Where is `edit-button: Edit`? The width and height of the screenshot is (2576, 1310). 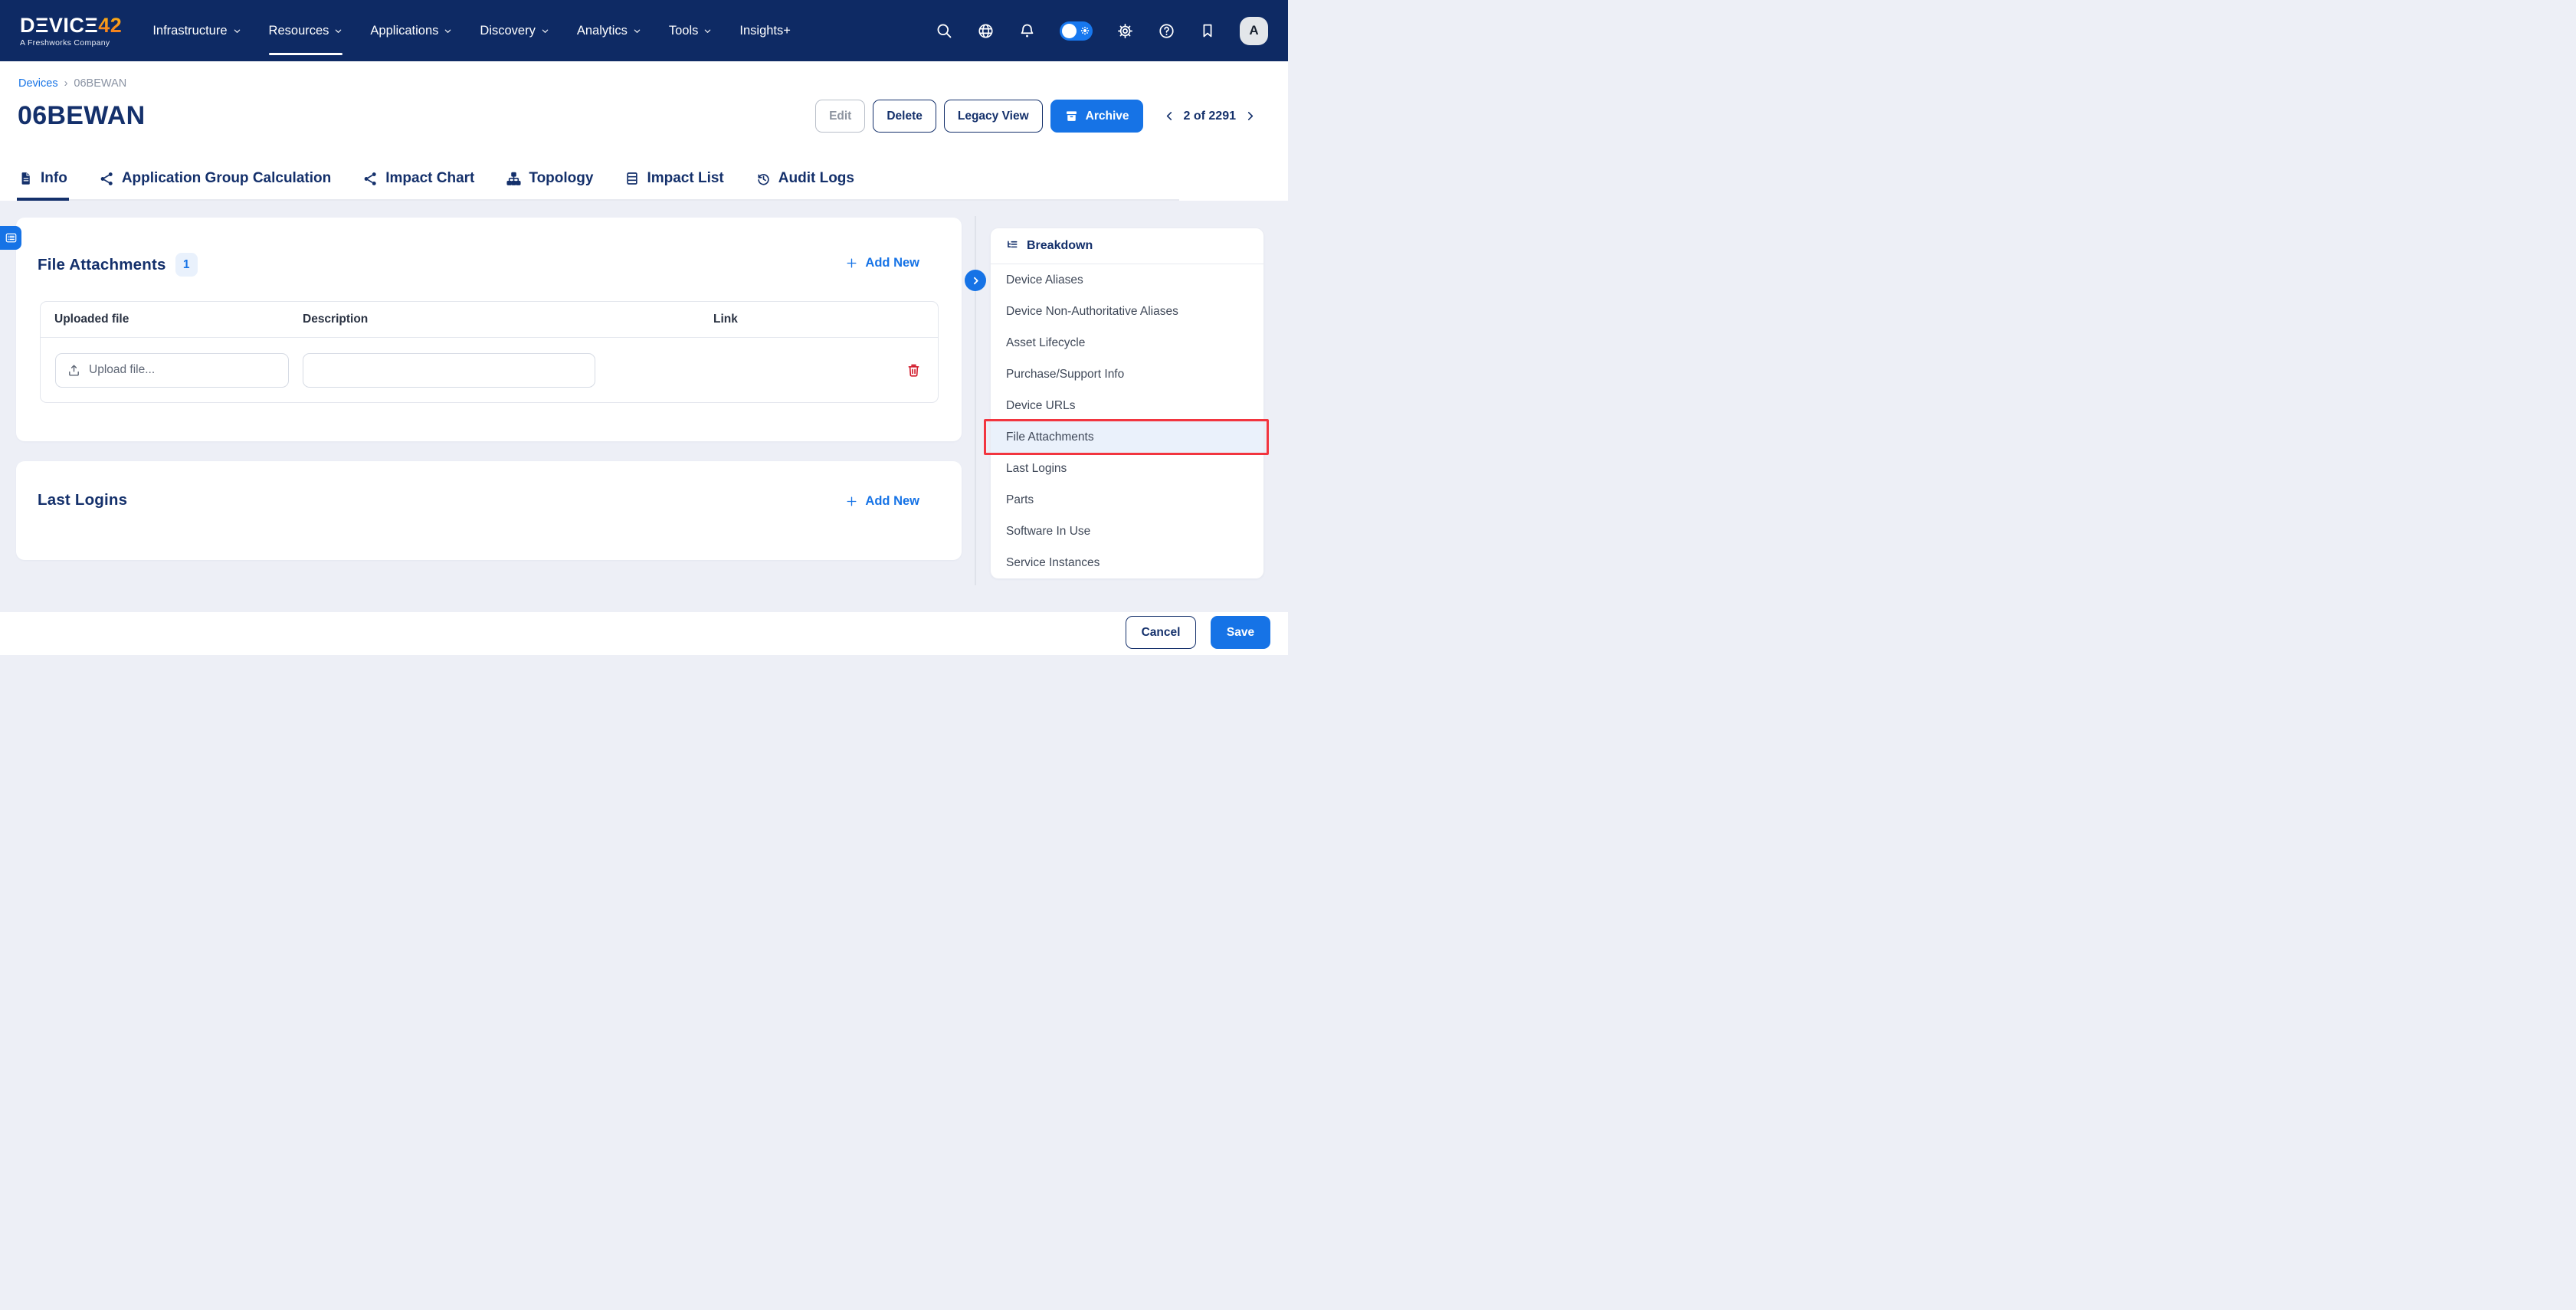 edit-button: Edit is located at coordinates (841, 116).